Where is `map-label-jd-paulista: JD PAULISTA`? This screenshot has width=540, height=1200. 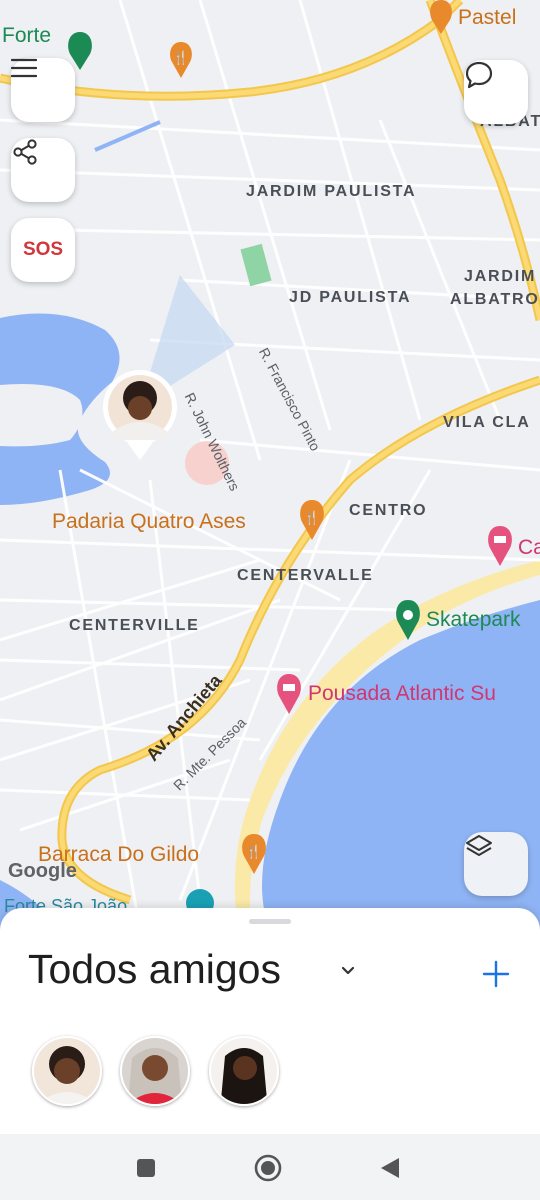
map-label-jd-paulista: JD PAULISTA is located at coordinates (350, 297).